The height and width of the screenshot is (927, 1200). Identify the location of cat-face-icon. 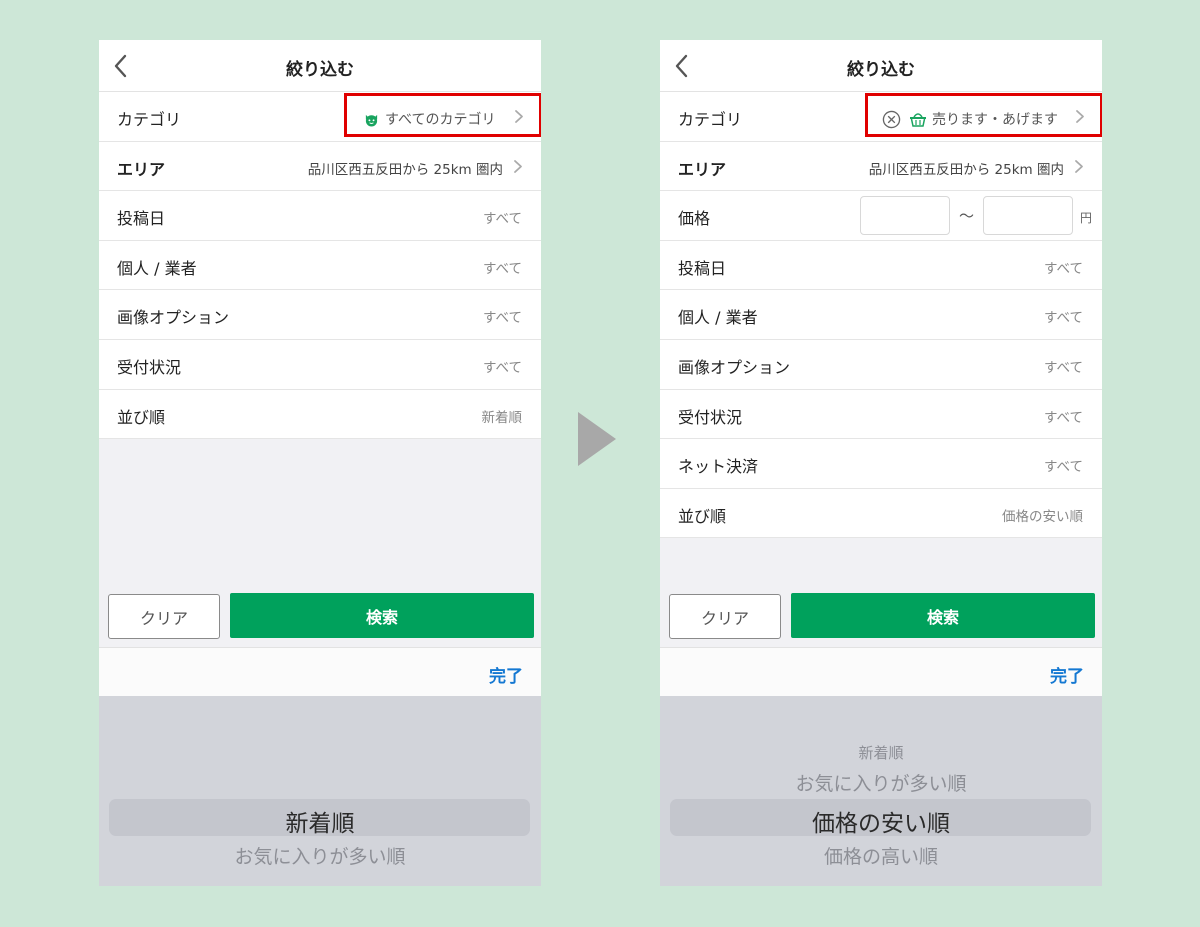
(371, 120).